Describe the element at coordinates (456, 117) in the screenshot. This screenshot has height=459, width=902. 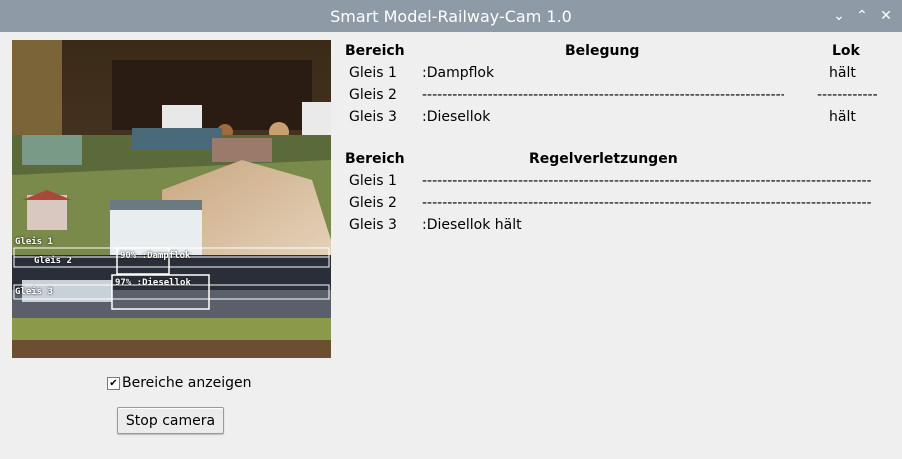
I see `occupancy-row-3-occupancy: :Diesellok` at that location.